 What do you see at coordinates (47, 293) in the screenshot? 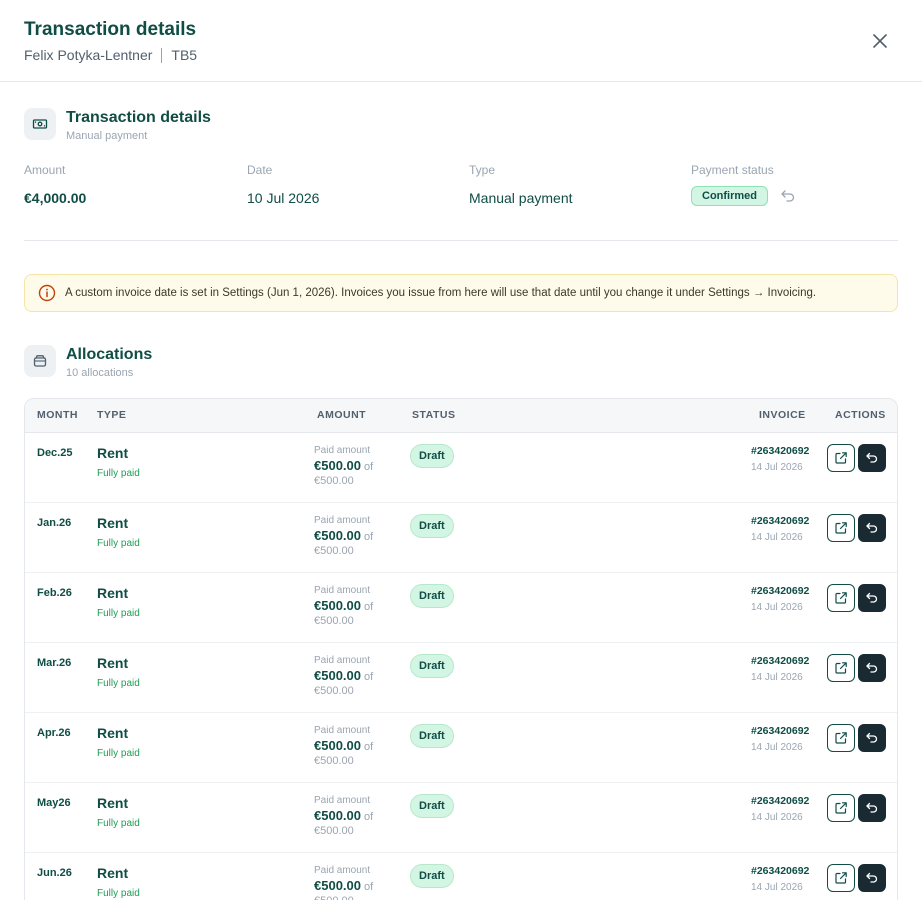
I see `info-icon` at bounding box center [47, 293].